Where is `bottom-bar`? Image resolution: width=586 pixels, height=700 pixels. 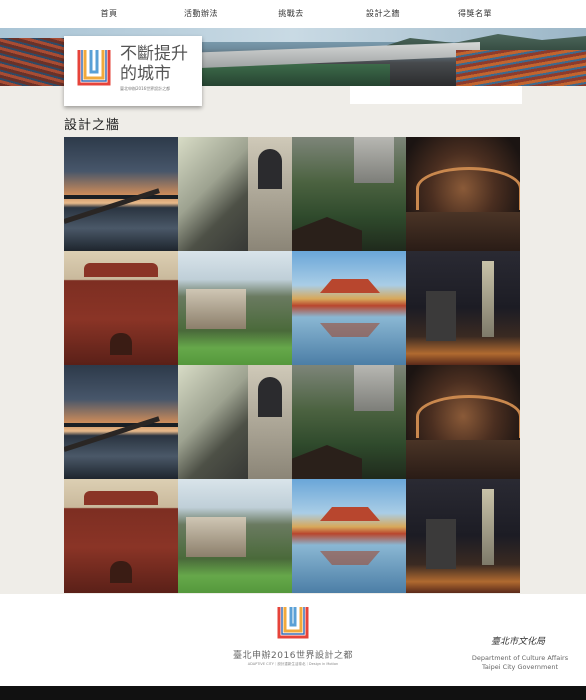
bottom-bar is located at coordinates (293, 693).